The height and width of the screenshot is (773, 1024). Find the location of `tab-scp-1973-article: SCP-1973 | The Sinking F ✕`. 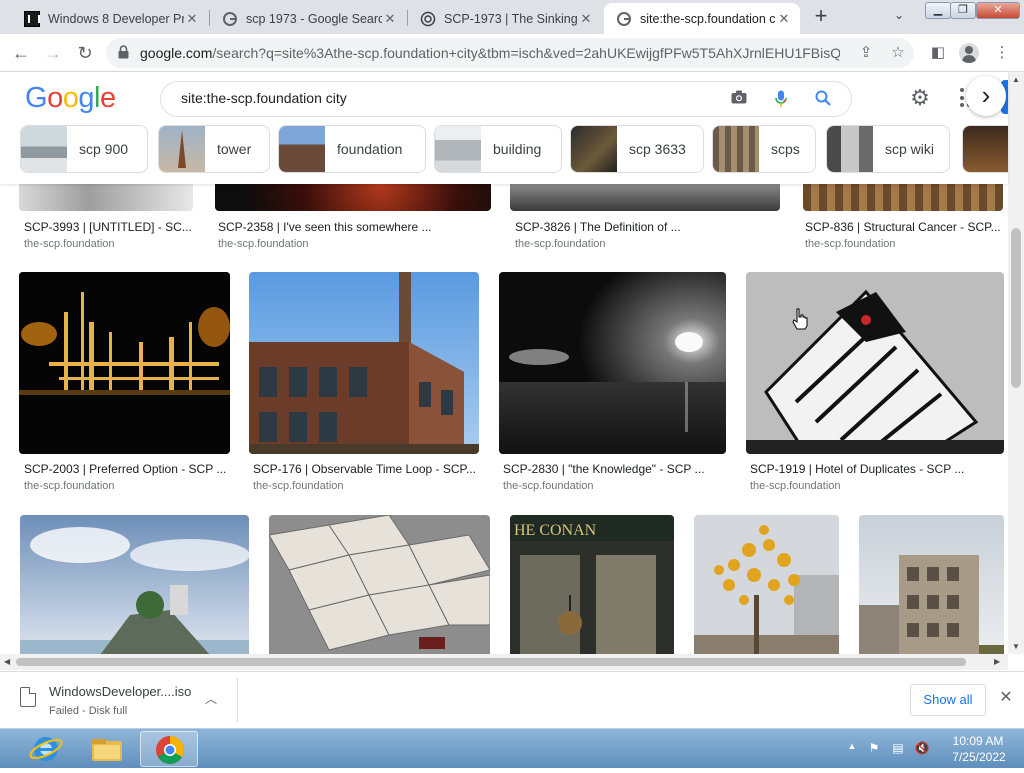

tab-scp-1973-article: SCP-1973 | The Sinking F ✕ is located at coordinates (505, 18).